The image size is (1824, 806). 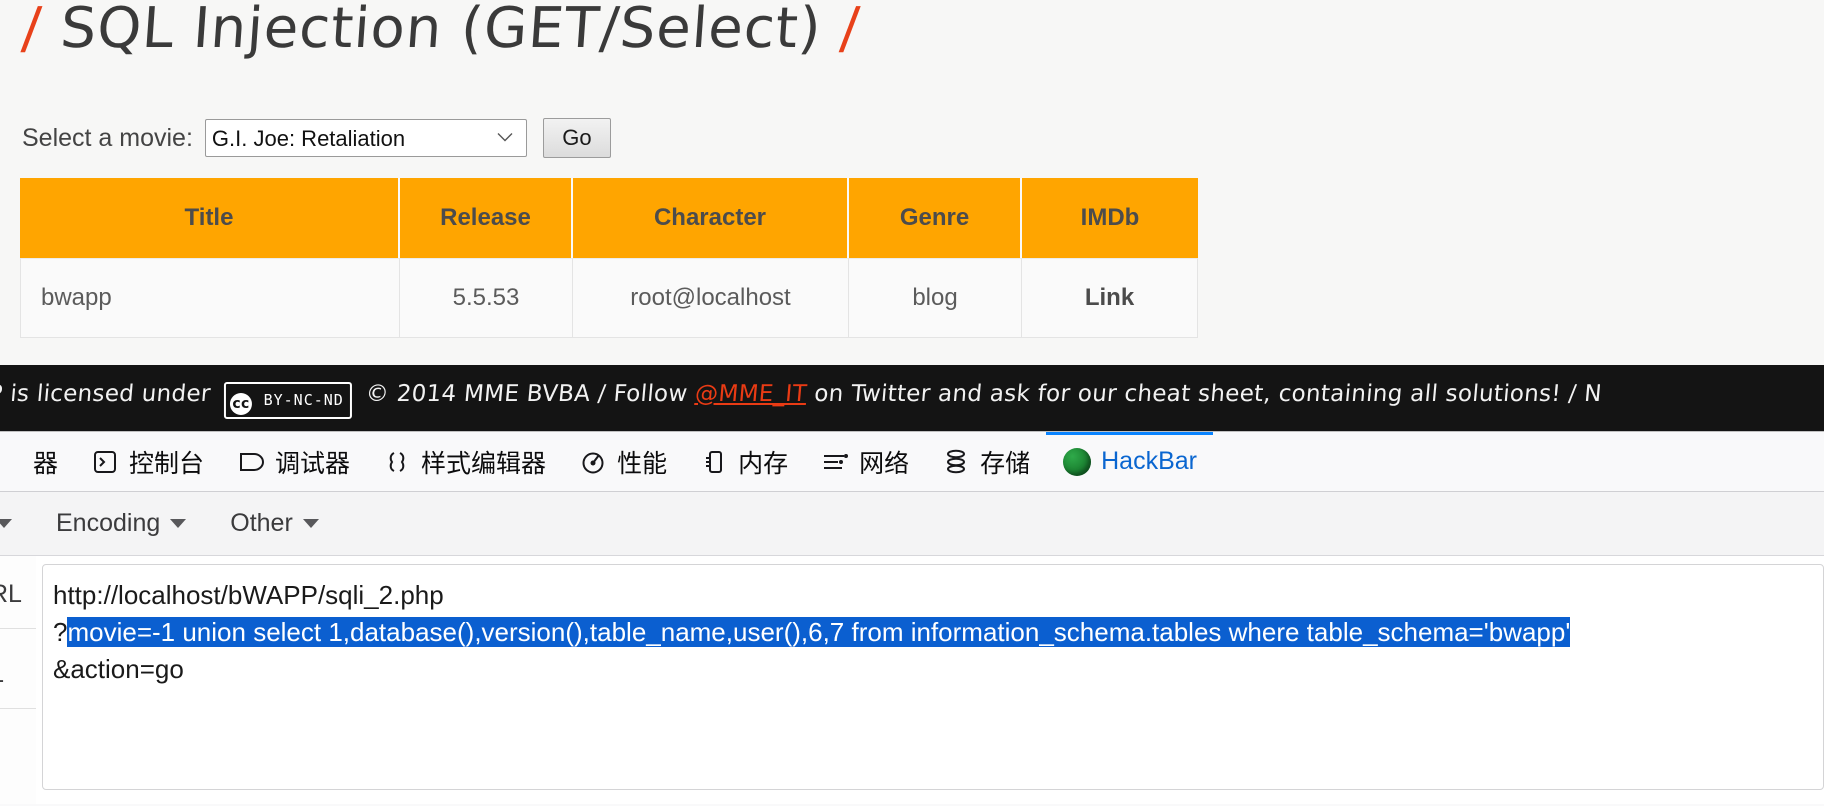 What do you see at coordinates (711, 218) in the screenshot?
I see `column-header-character: Character` at bounding box center [711, 218].